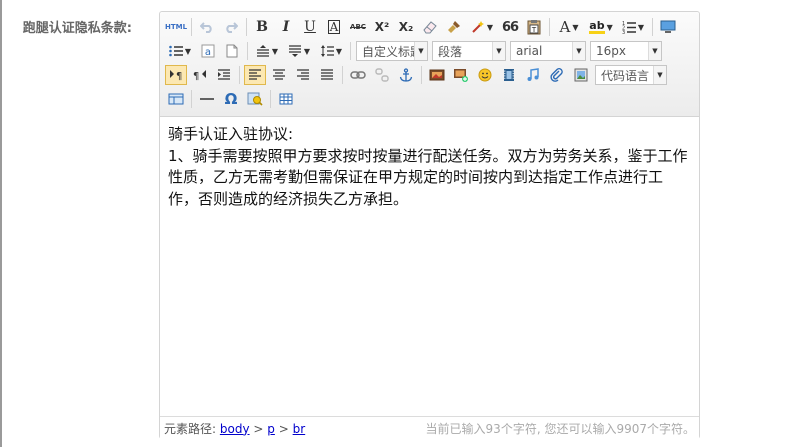 The image size is (785, 447). Describe the element at coordinates (299, 429) in the screenshot. I see `path-link-br: br` at that location.